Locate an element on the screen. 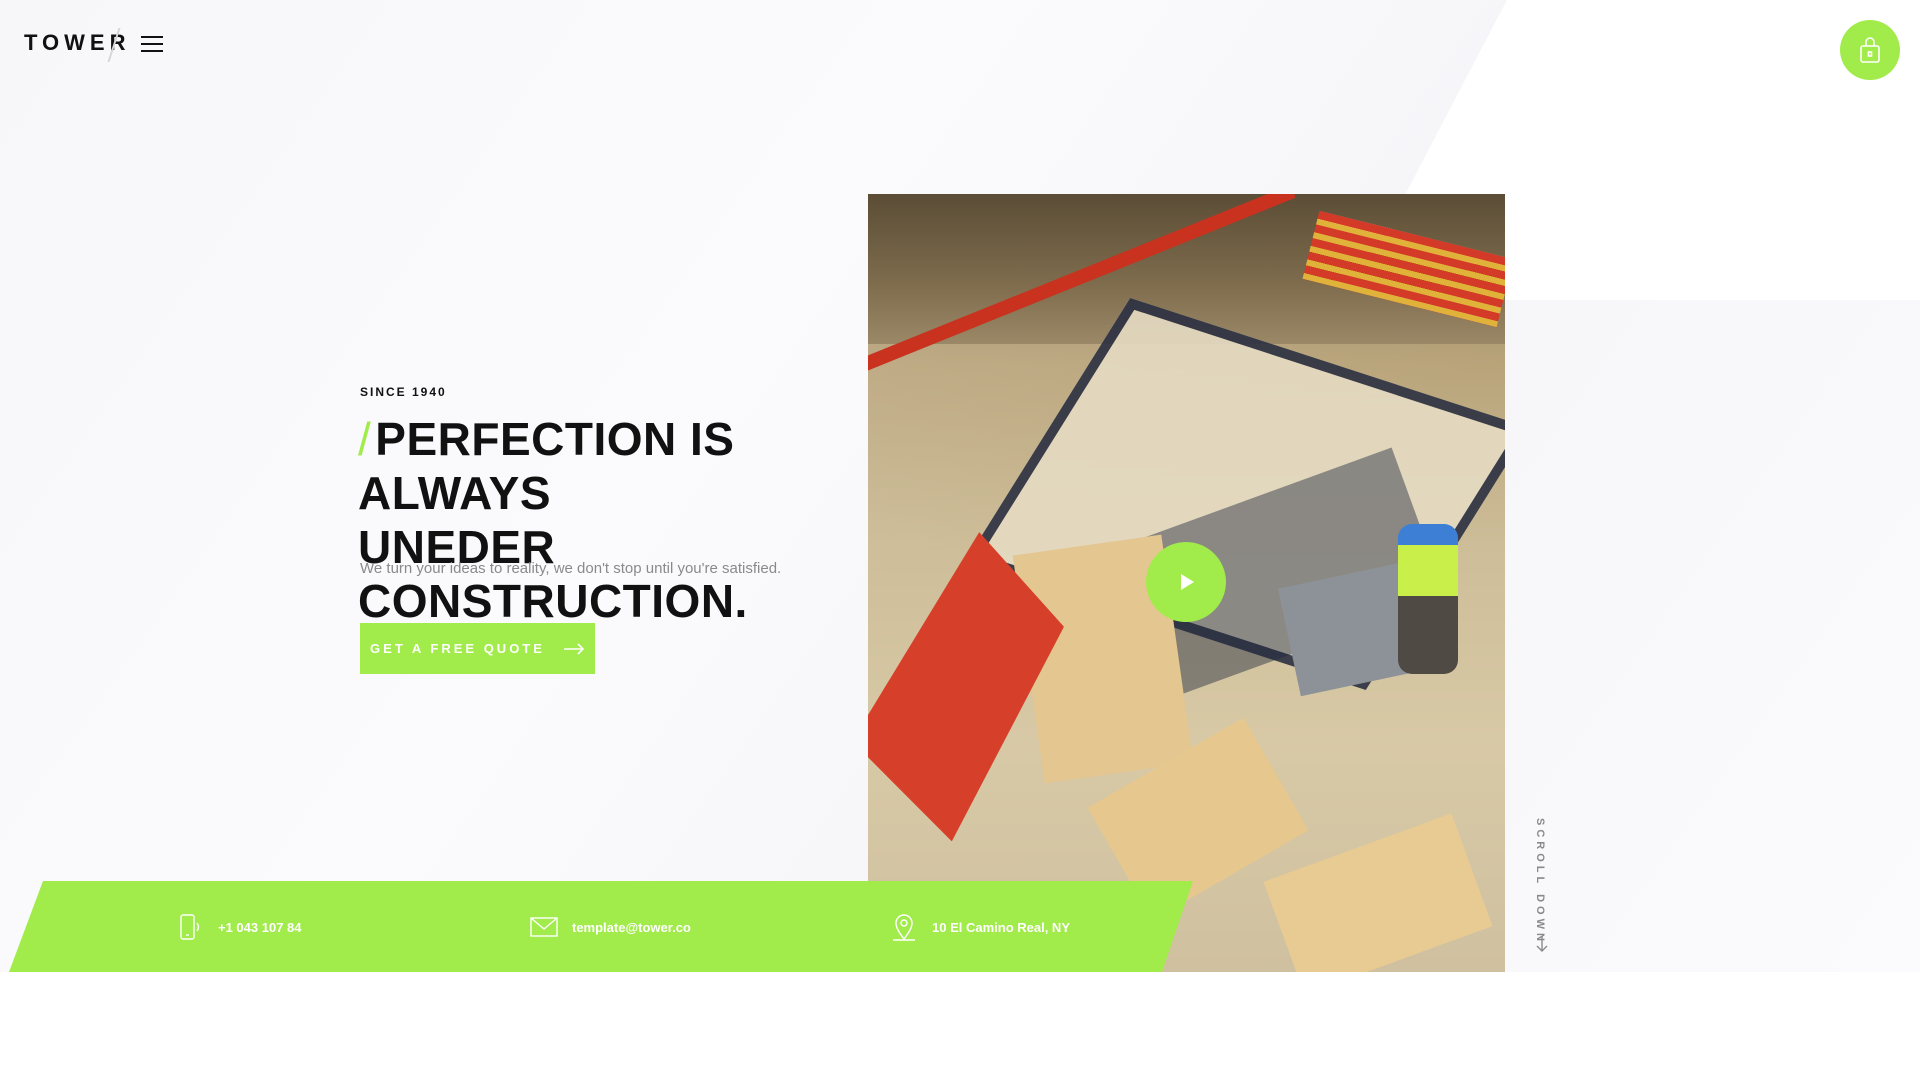  contact-phone: +1 043 107 84 is located at coordinates (239, 927).